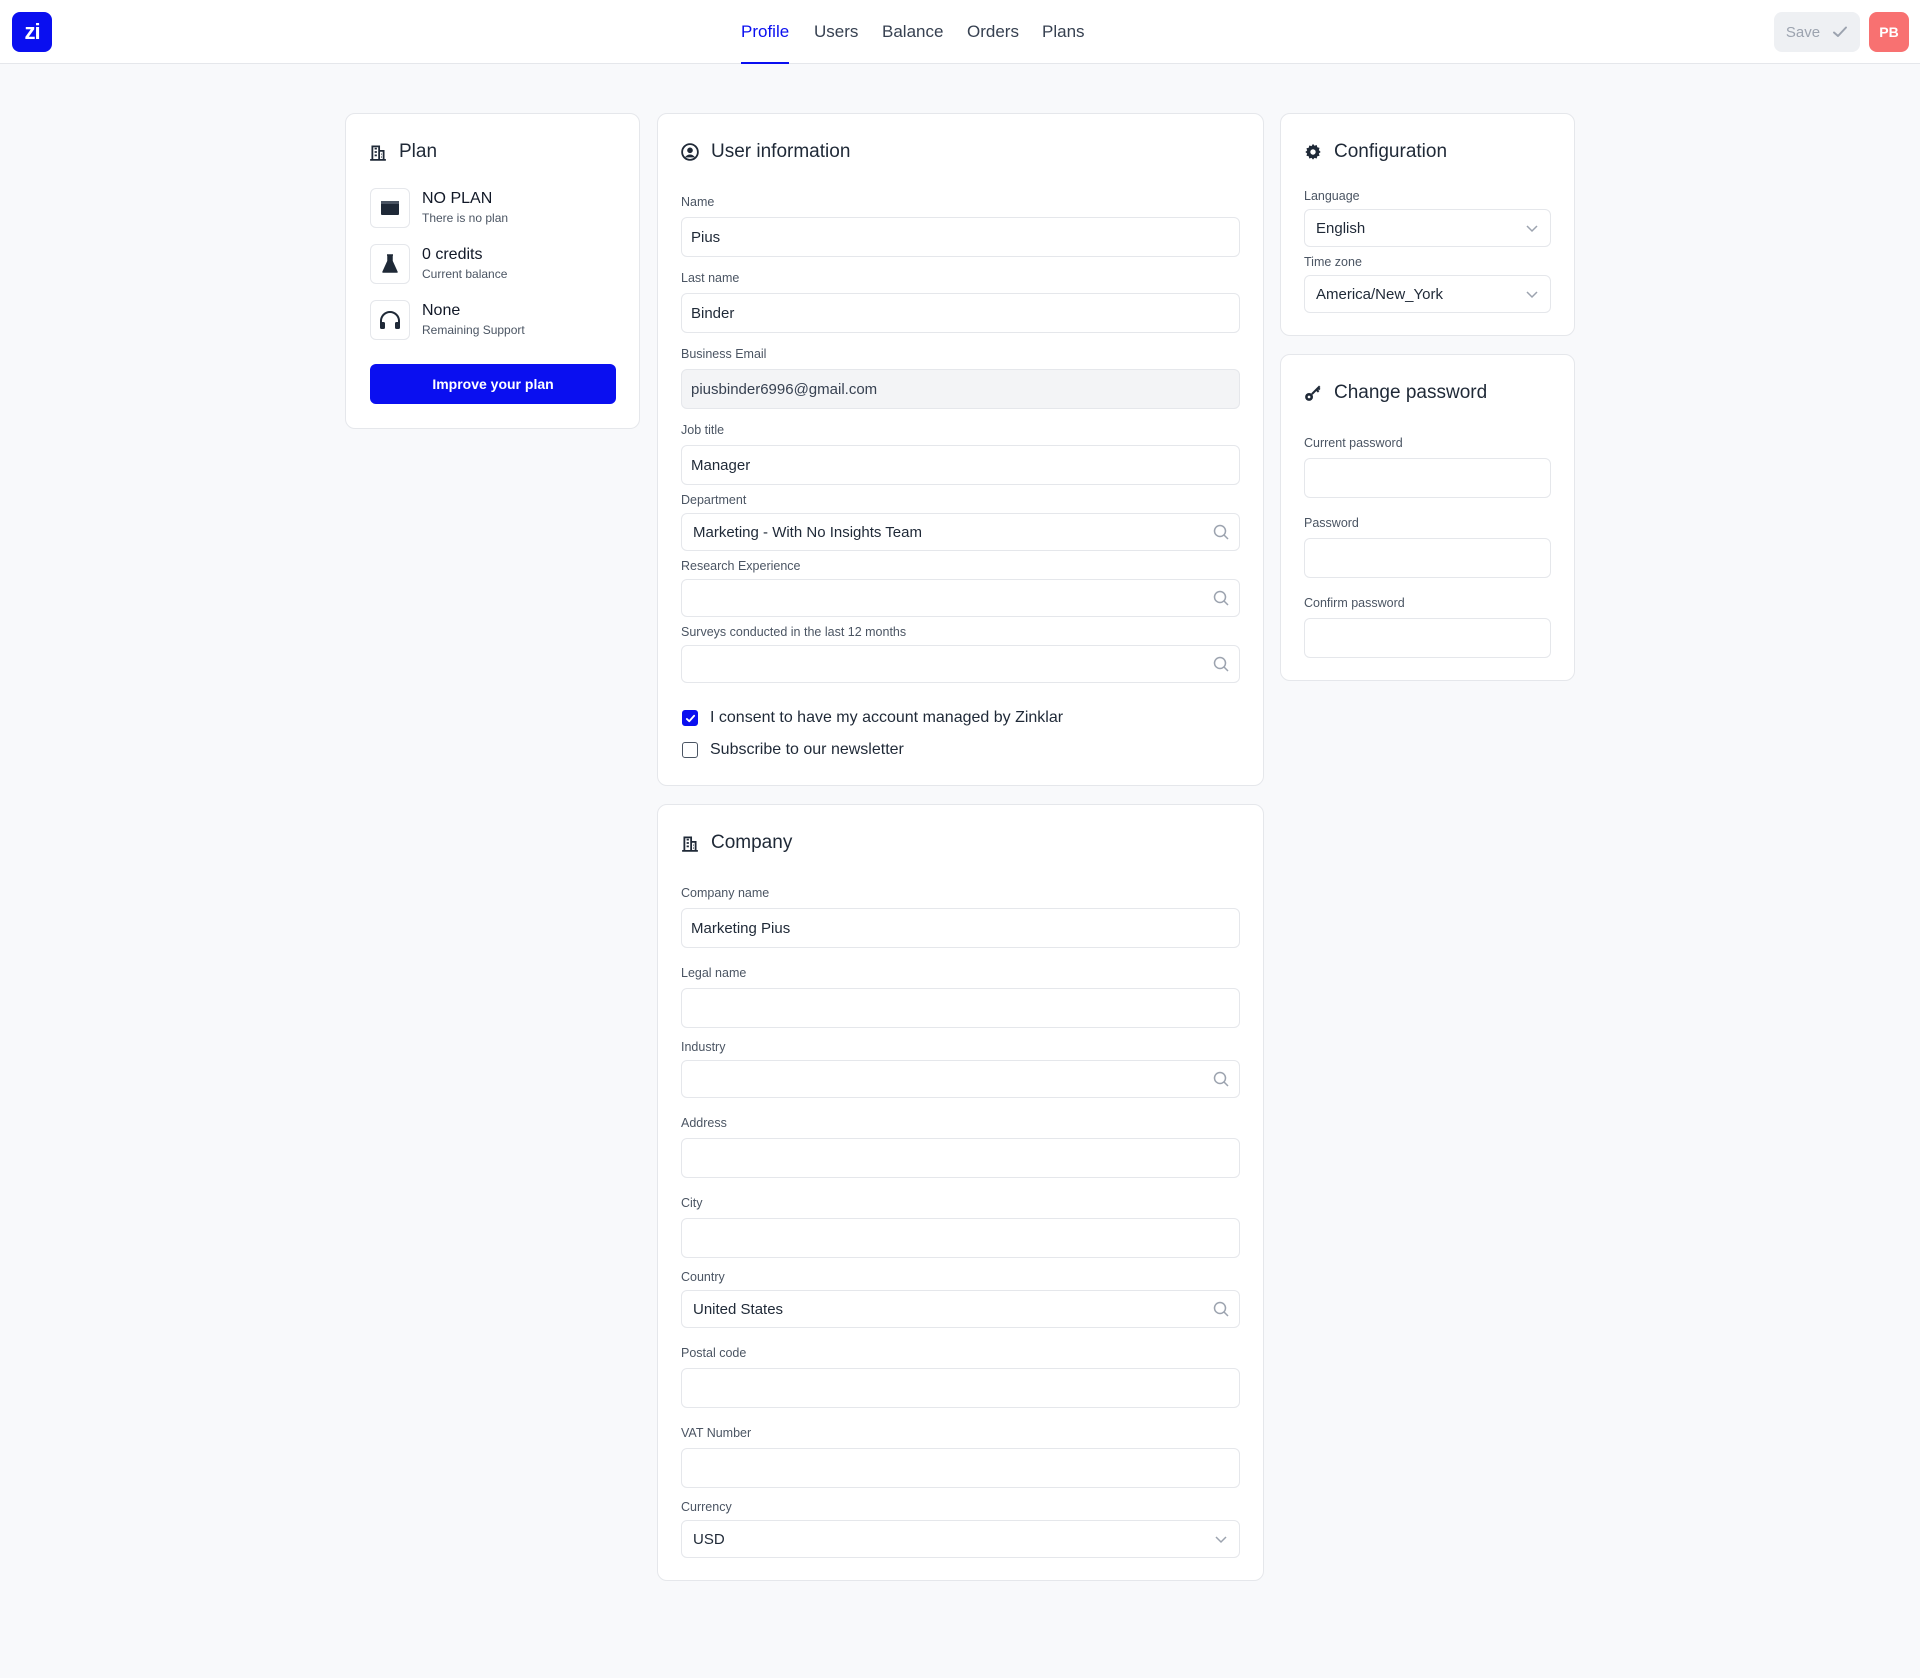 This screenshot has width=1920, height=1678. What do you see at coordinates (960, 1388) in the screenshot?
I see `postal-code-input` at bounding box center [960, 1388].